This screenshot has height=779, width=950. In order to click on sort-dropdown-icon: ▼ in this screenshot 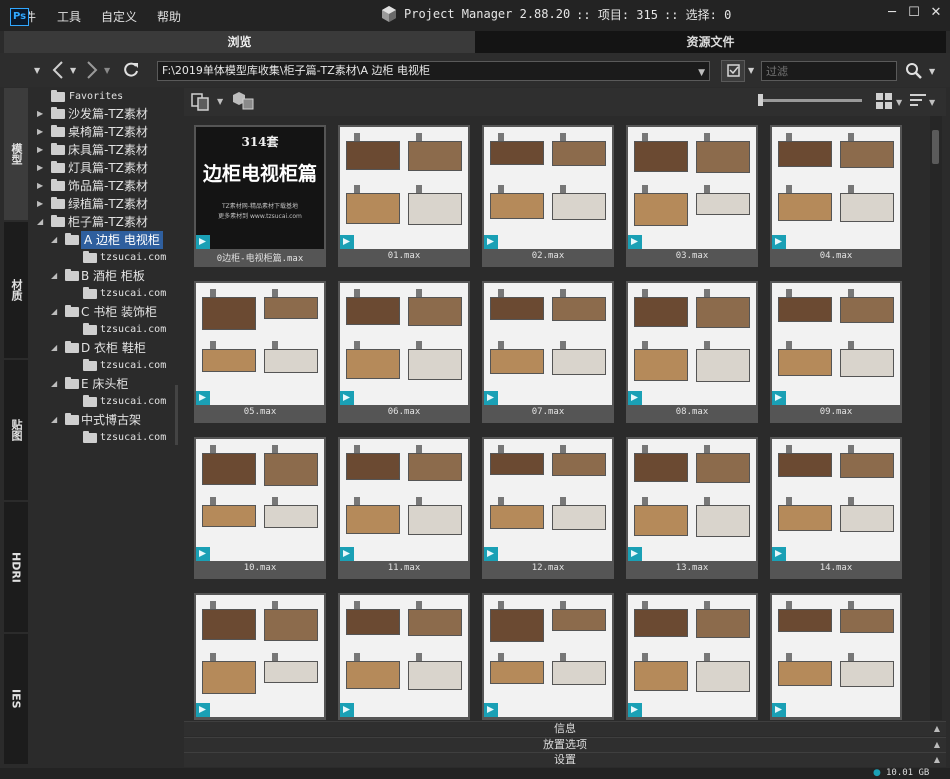, I will do `click(932, 102)`.